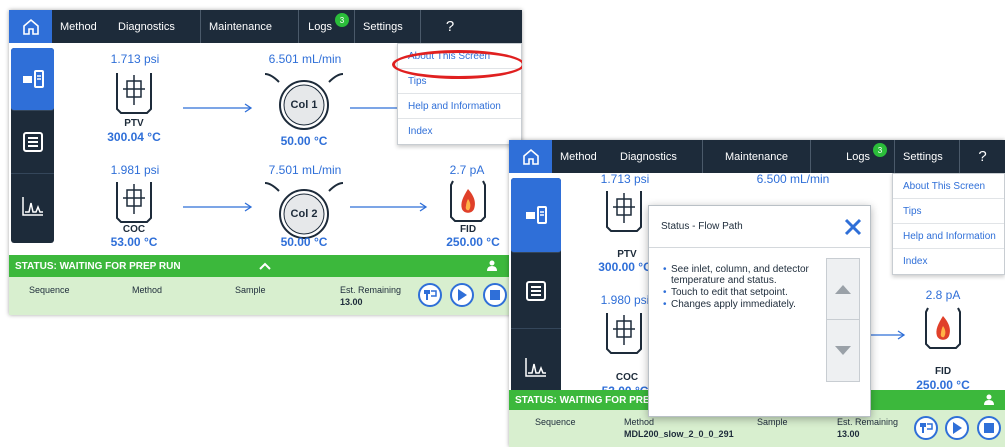 This screenshot has width=1005, height=447. I want to click on column1-flow: 6.500 mL/min, so click(793, 179).